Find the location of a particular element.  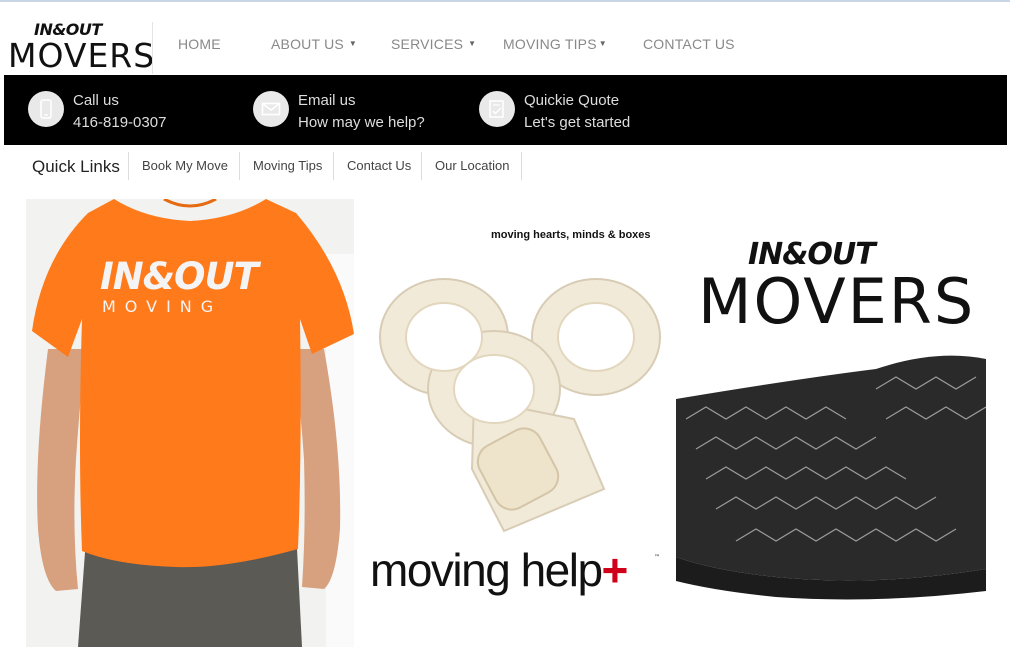

nav-home: HOME is located at coordinates (199, 44).